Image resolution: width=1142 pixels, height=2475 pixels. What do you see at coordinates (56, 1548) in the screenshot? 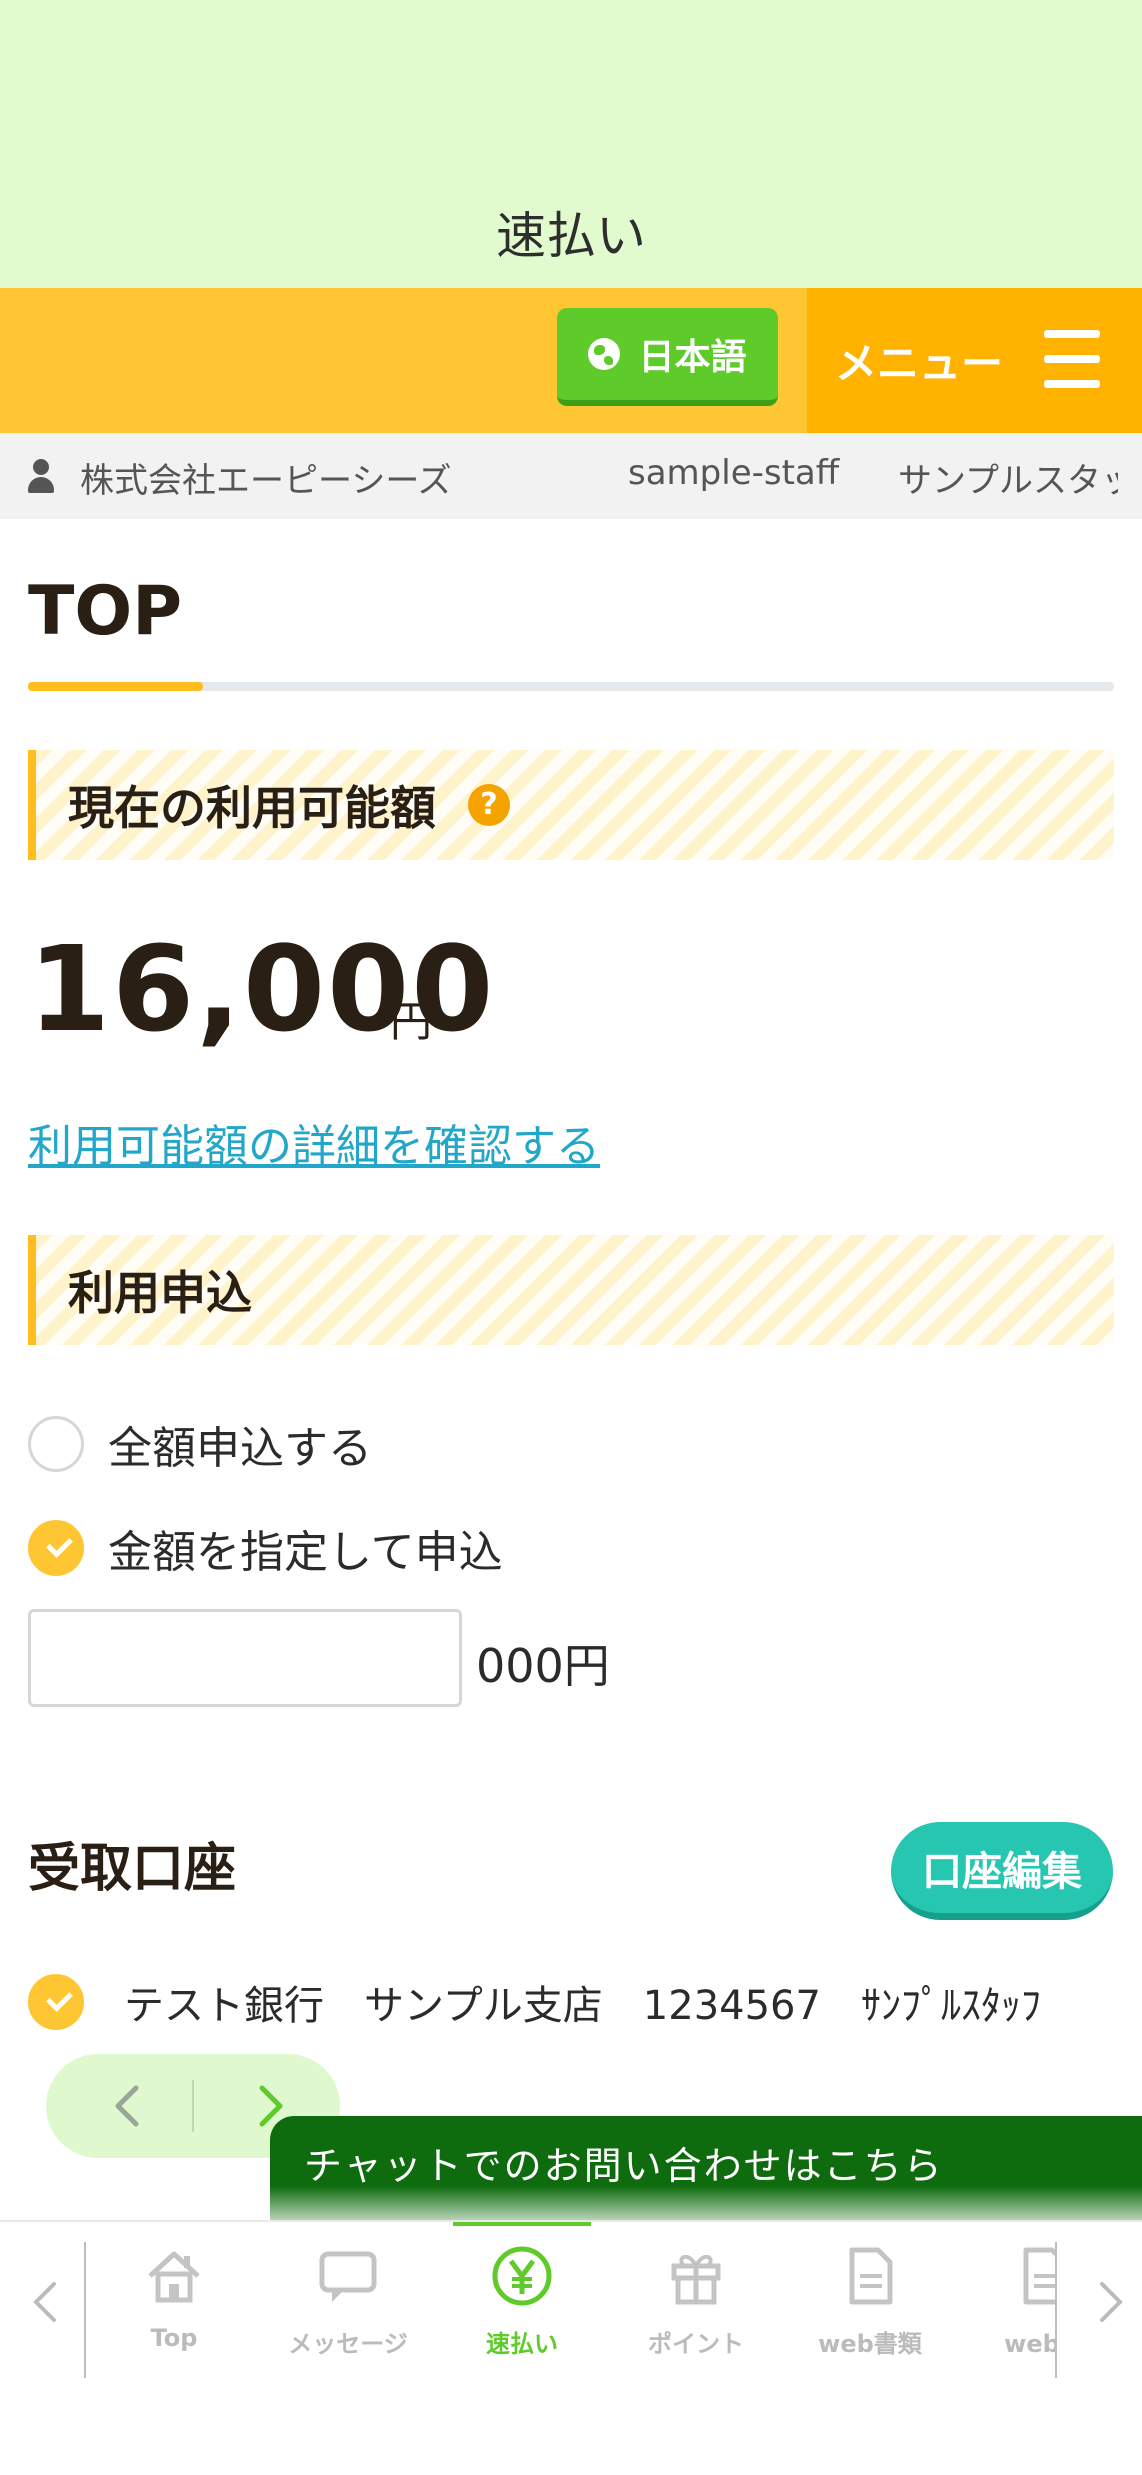
I see `radio-specify-amount` at bounding box center [56, 1548].